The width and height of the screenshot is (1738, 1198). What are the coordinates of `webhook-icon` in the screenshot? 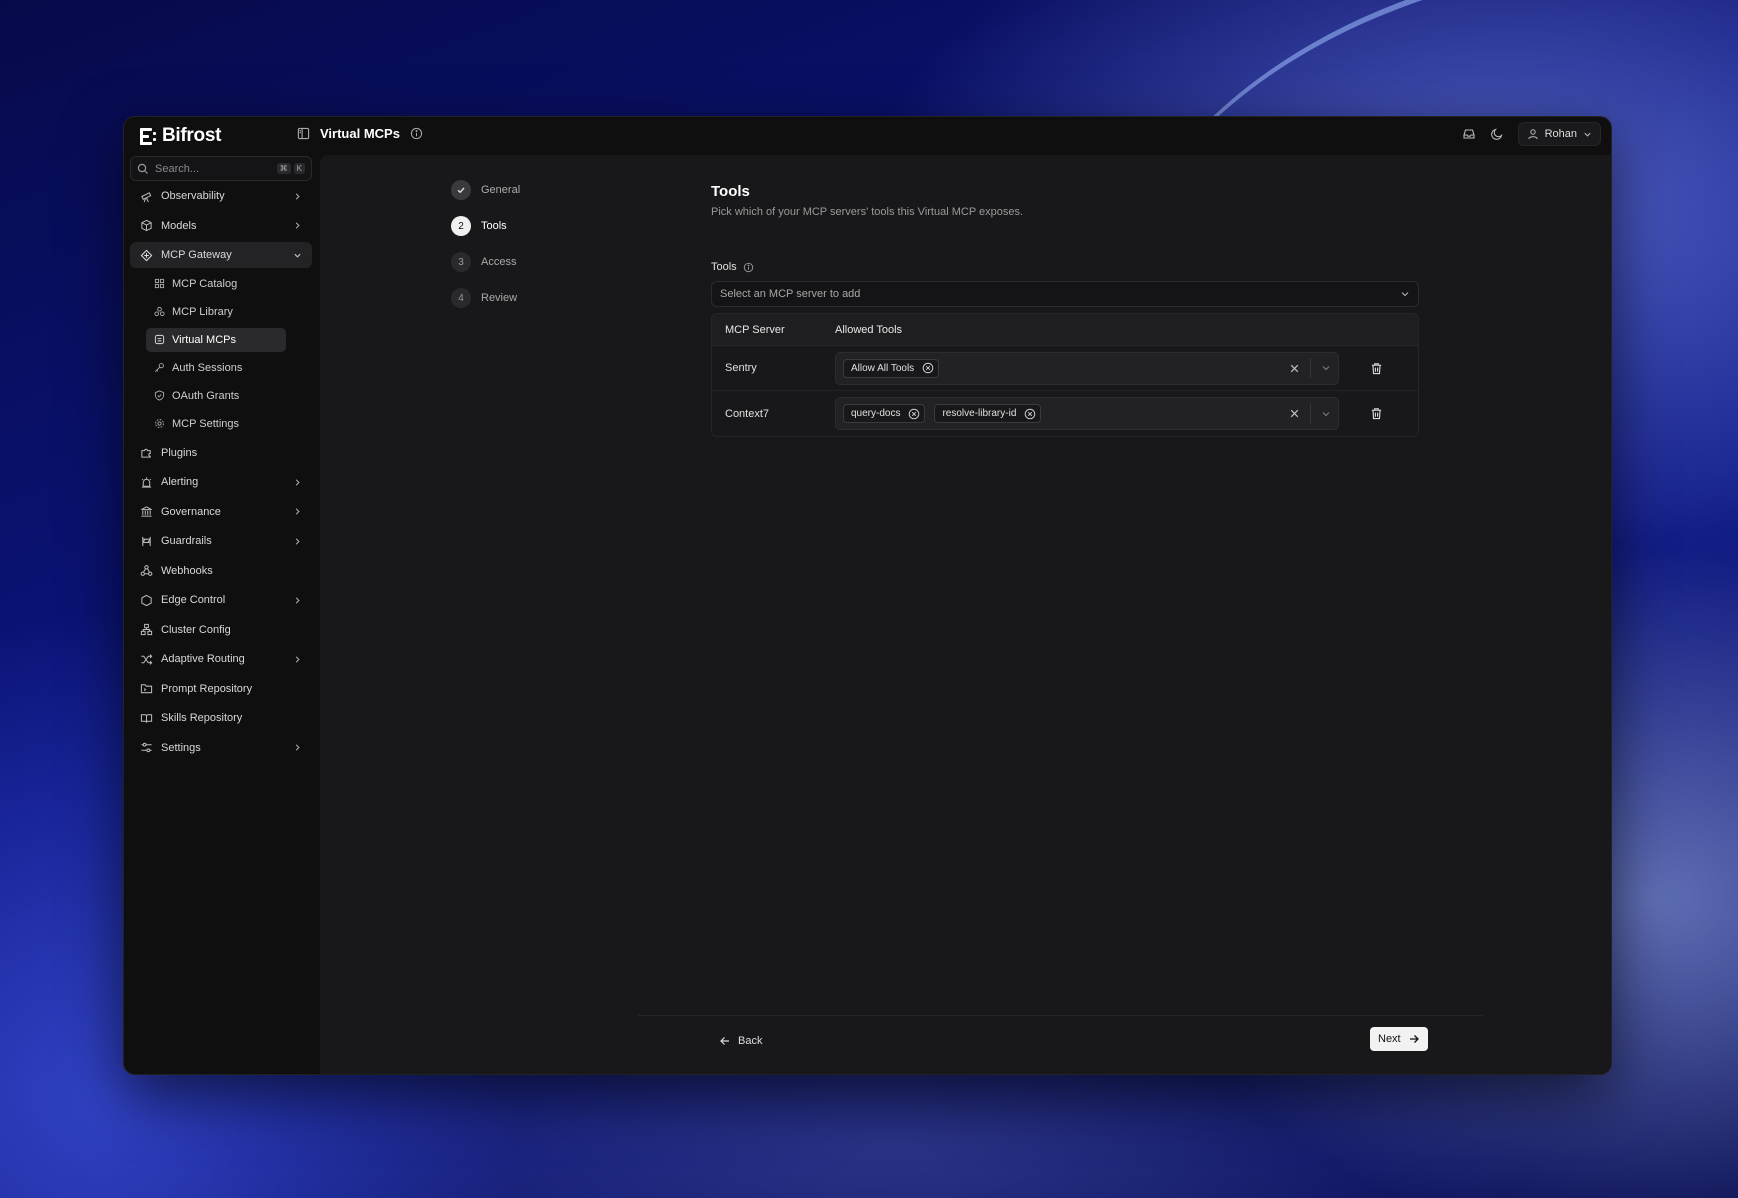 It's located at (146, 570).